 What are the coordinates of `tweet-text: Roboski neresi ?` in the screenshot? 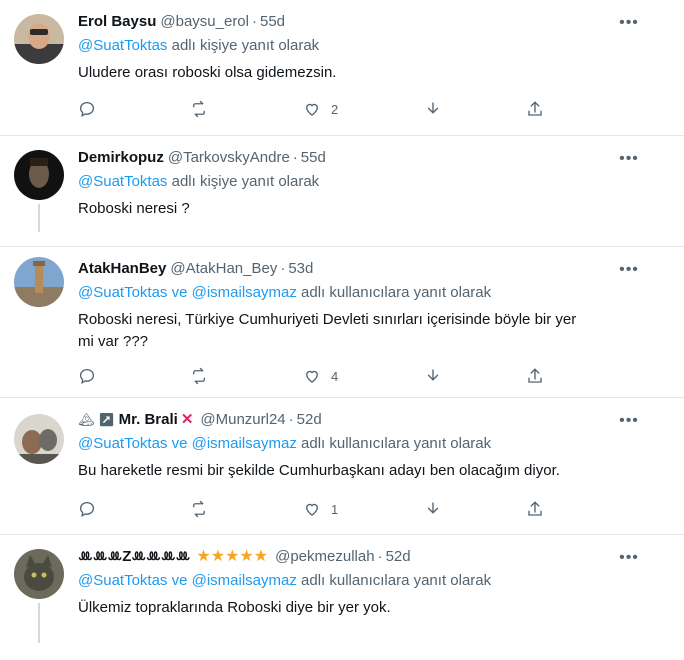 It's located at (134, 208).